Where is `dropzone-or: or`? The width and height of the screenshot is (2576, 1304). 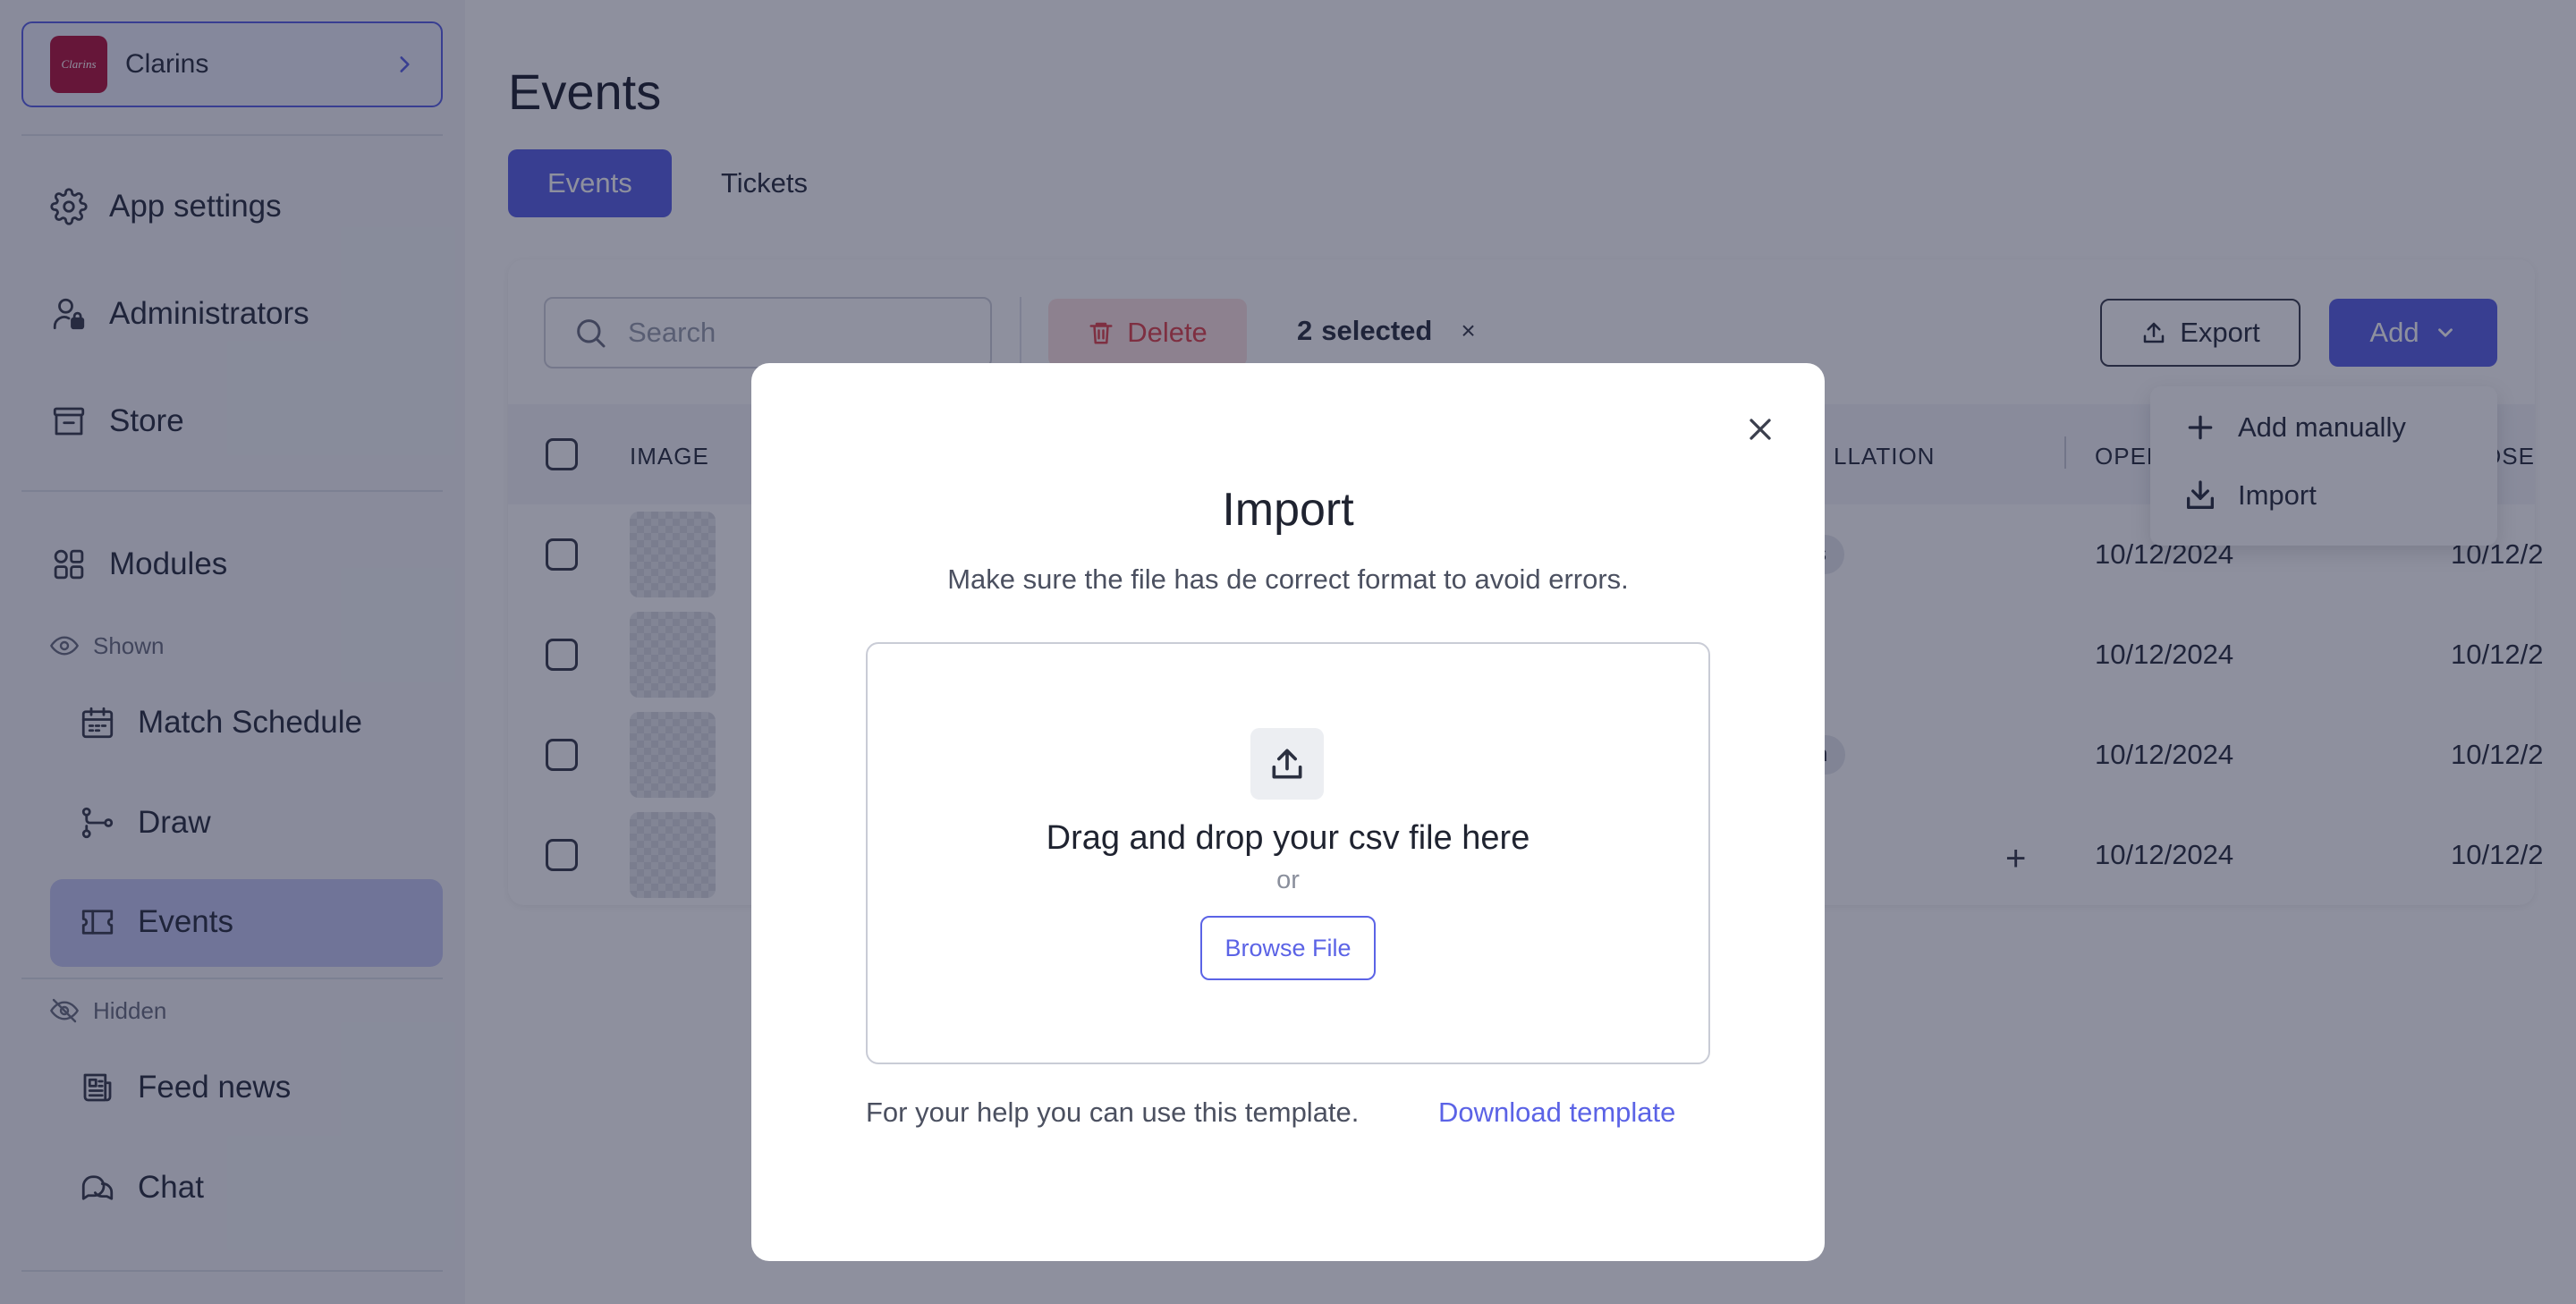
dropzone-or: or is located at coordinates (1288, 880).